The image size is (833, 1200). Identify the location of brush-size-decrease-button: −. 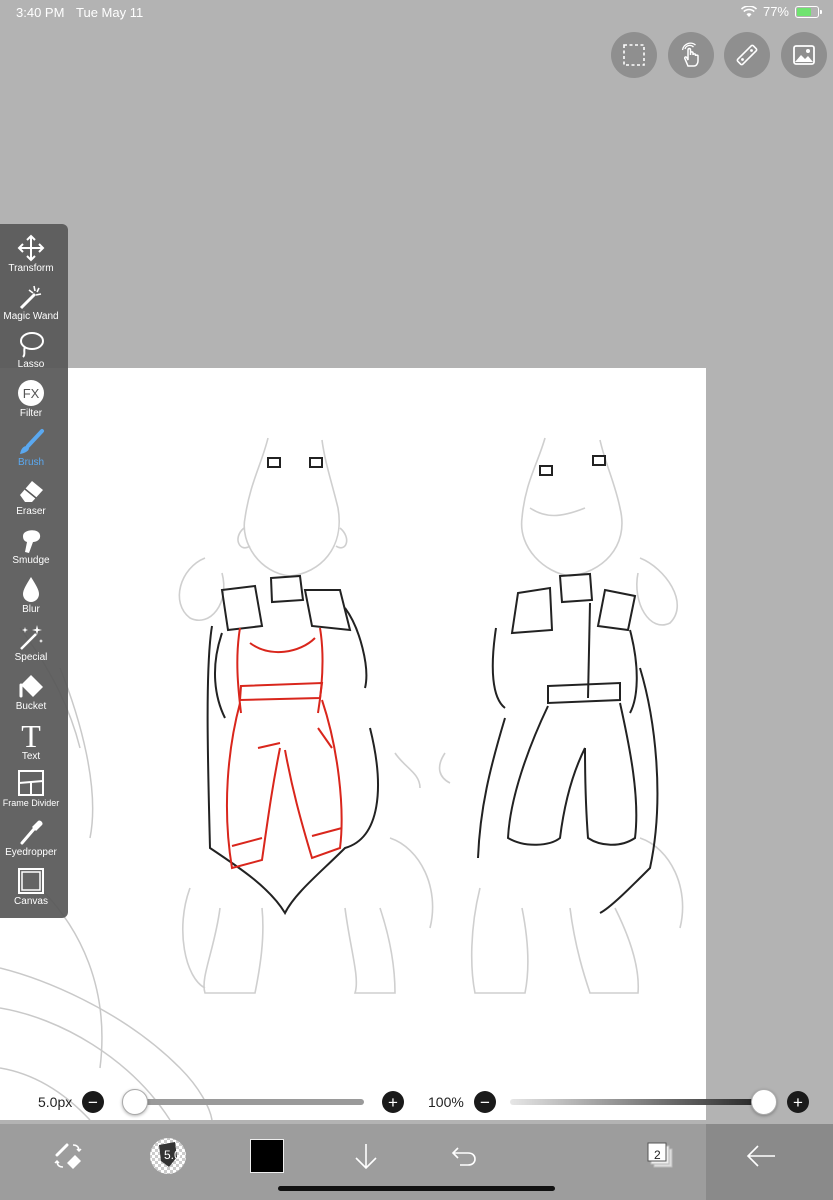
(93, 1102).